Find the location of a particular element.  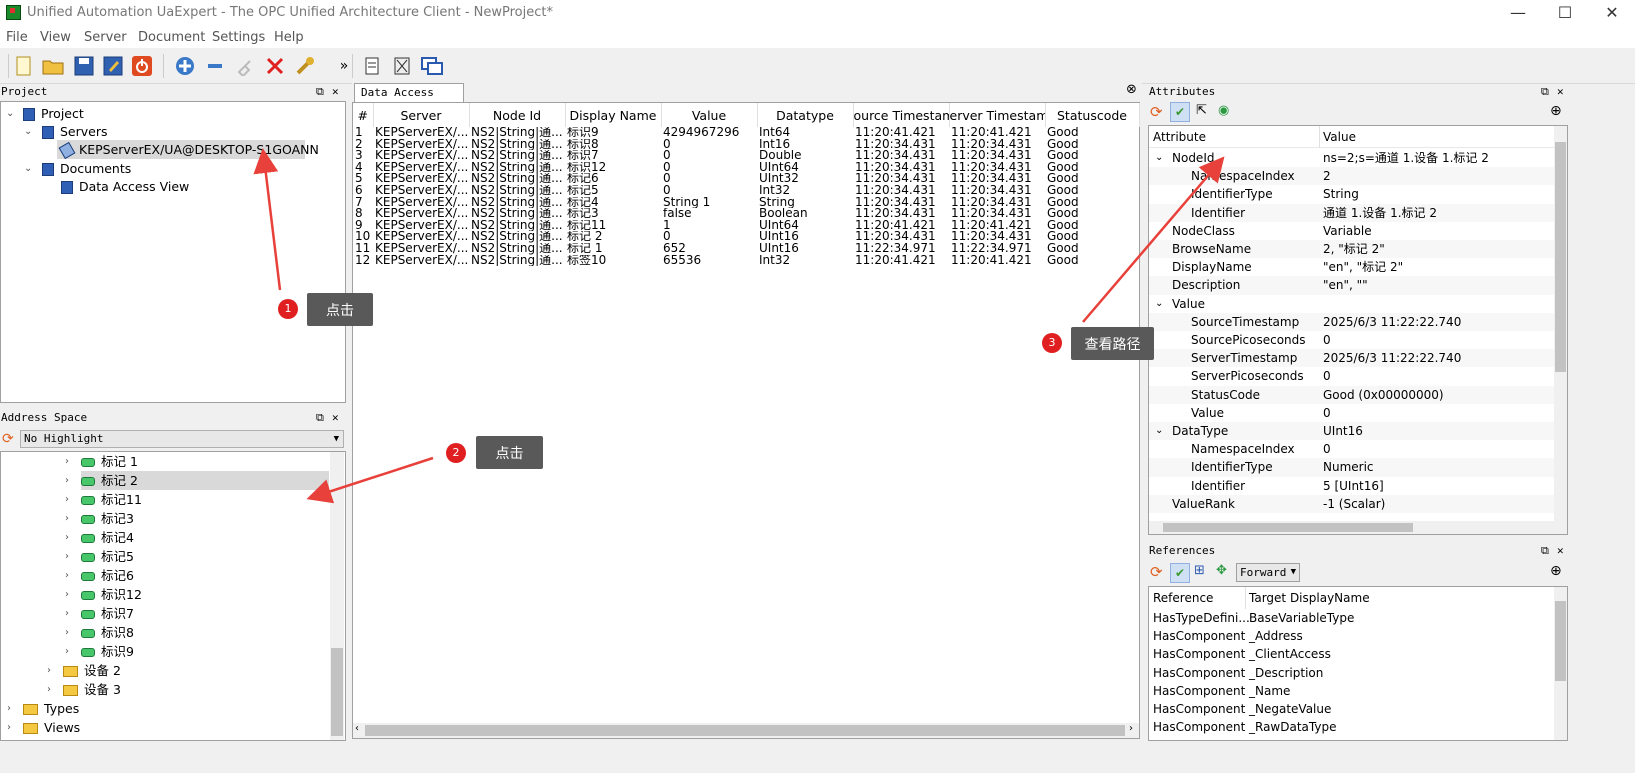

column-header: ource Timestam is located at coordinates (901, 115).